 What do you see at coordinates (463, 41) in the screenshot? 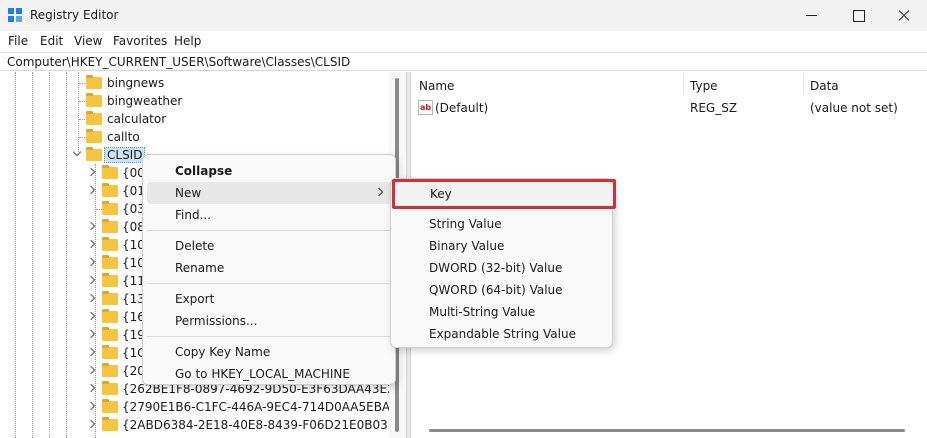
I see `menu-bar: File Edit View Favorites Help` at bounding box center [463, 41].